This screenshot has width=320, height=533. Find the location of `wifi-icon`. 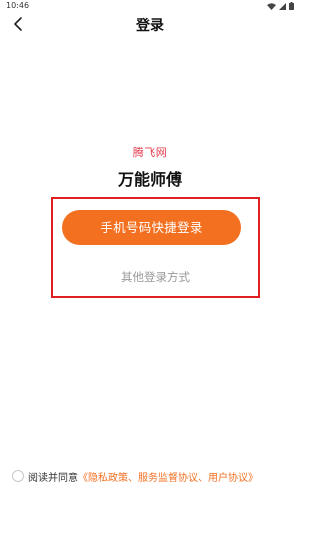

wifi-icon is located at coordinates (271, 6).